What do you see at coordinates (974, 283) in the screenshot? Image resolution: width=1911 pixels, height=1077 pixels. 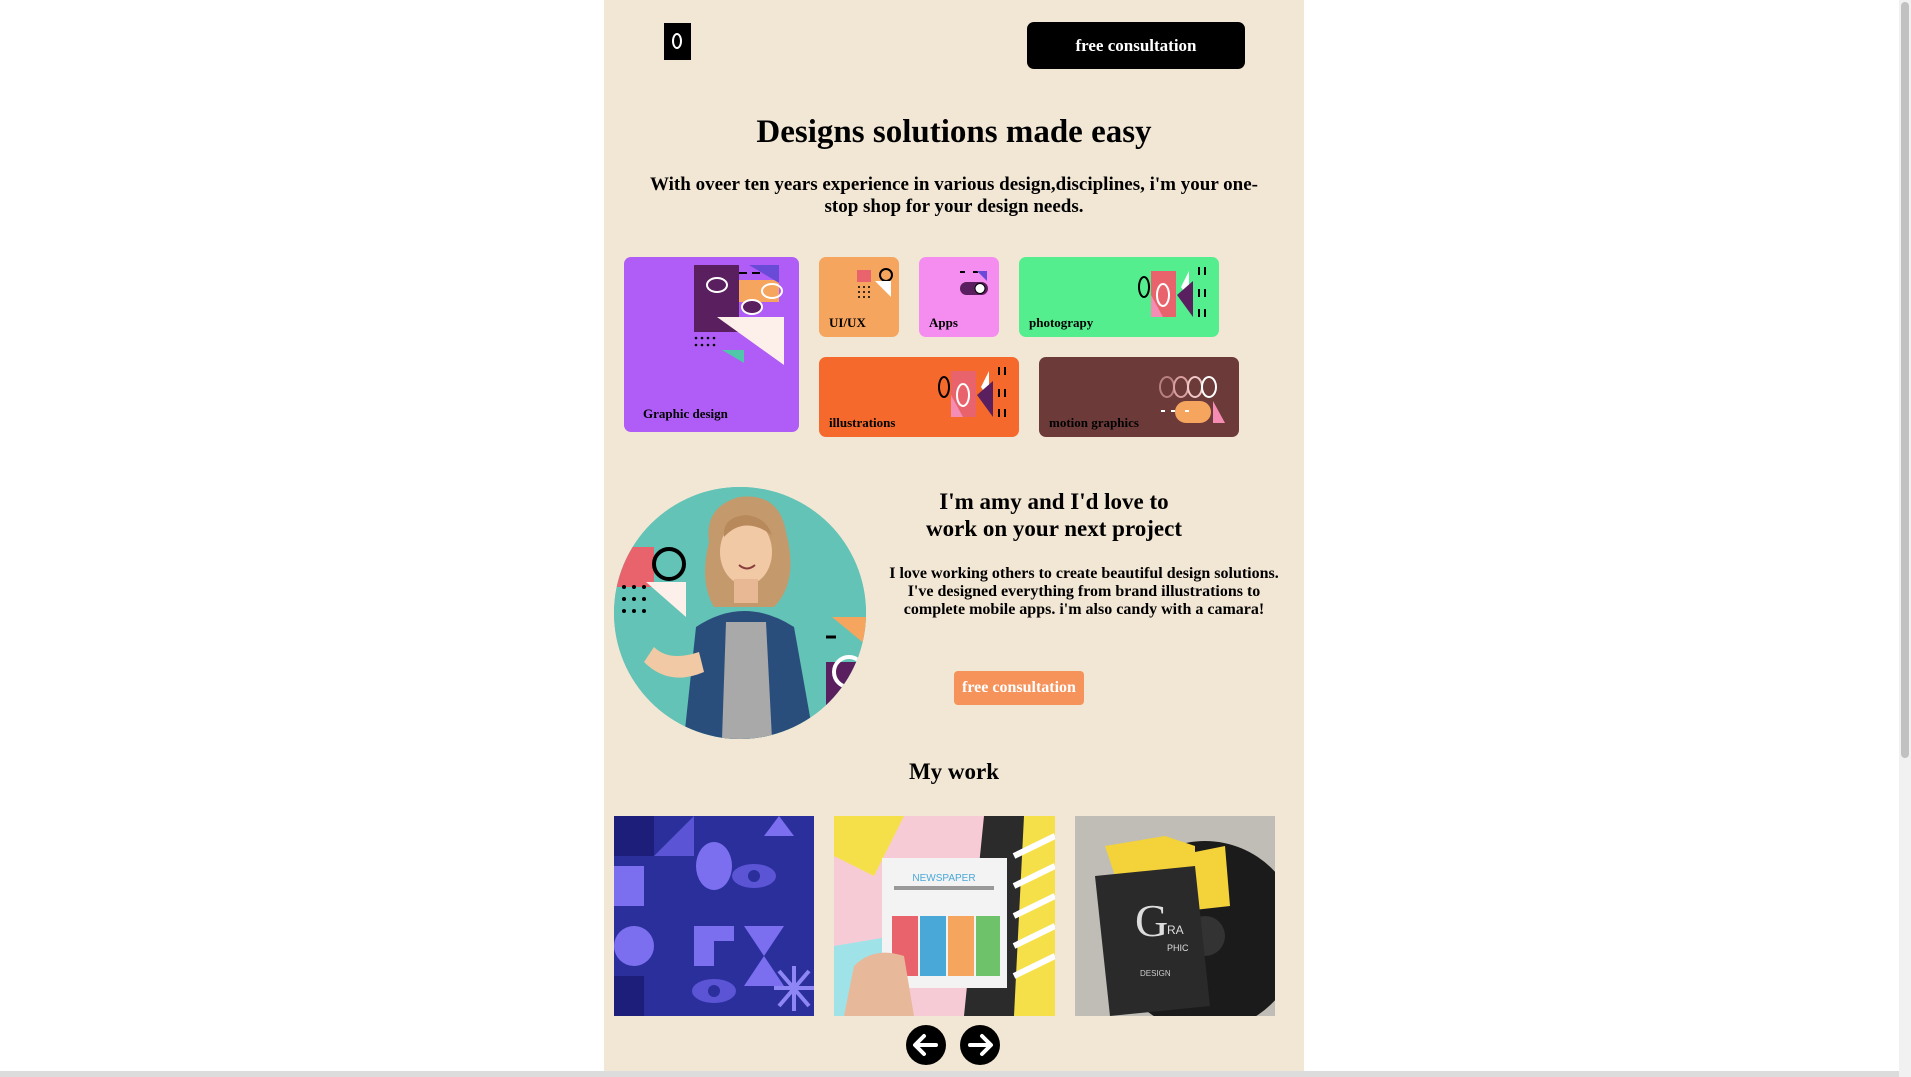 I see `apps-illustration` at bounding box center [974, 283].